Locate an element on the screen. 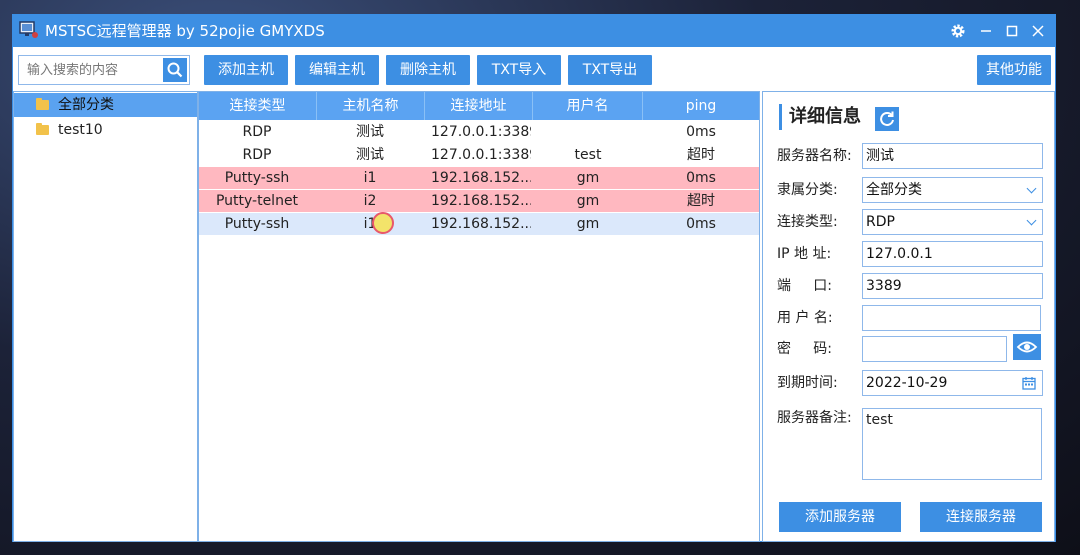 This screenshot has width=1080, height=555. table-row: Putty-telnet i2 192.168.152.... gm 超时 is located at coordinates (479, 201).